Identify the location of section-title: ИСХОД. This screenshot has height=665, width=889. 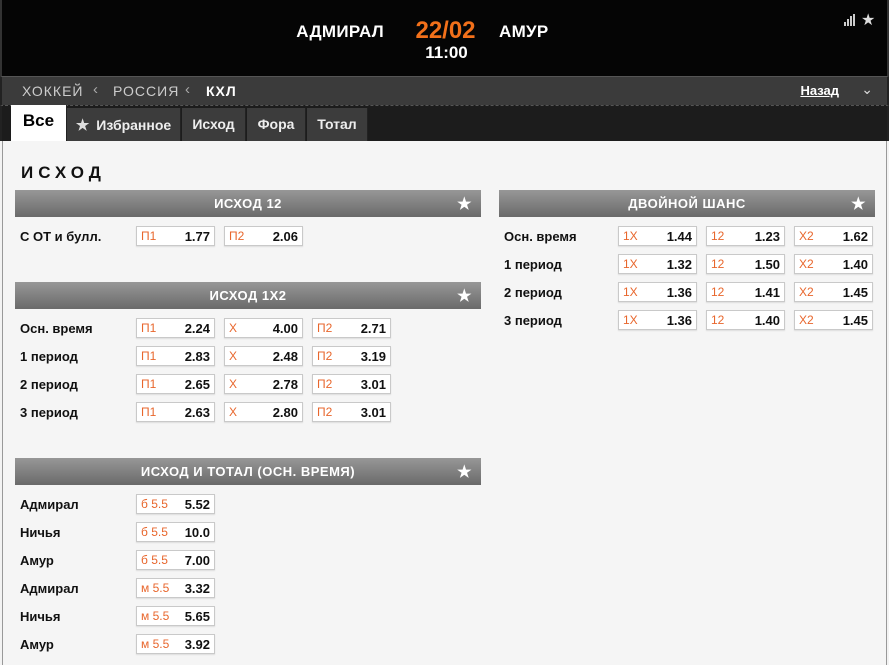
(63, 172).